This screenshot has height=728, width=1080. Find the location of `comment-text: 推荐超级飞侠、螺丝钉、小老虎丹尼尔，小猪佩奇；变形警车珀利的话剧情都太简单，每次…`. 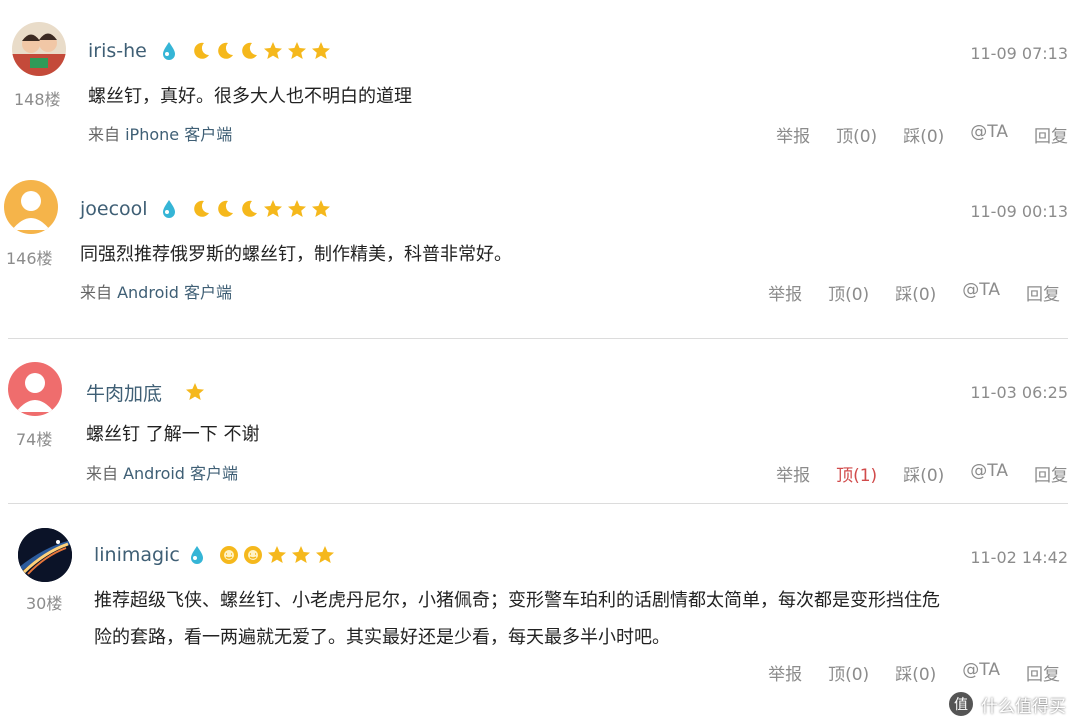

comment-text: 推荐超级飞侠、螺丝钉、小老虎丹尼尔，小猪佩奇；变形警车珀利的话剧情都太简单，每次… is located at coordinates (517, 619).